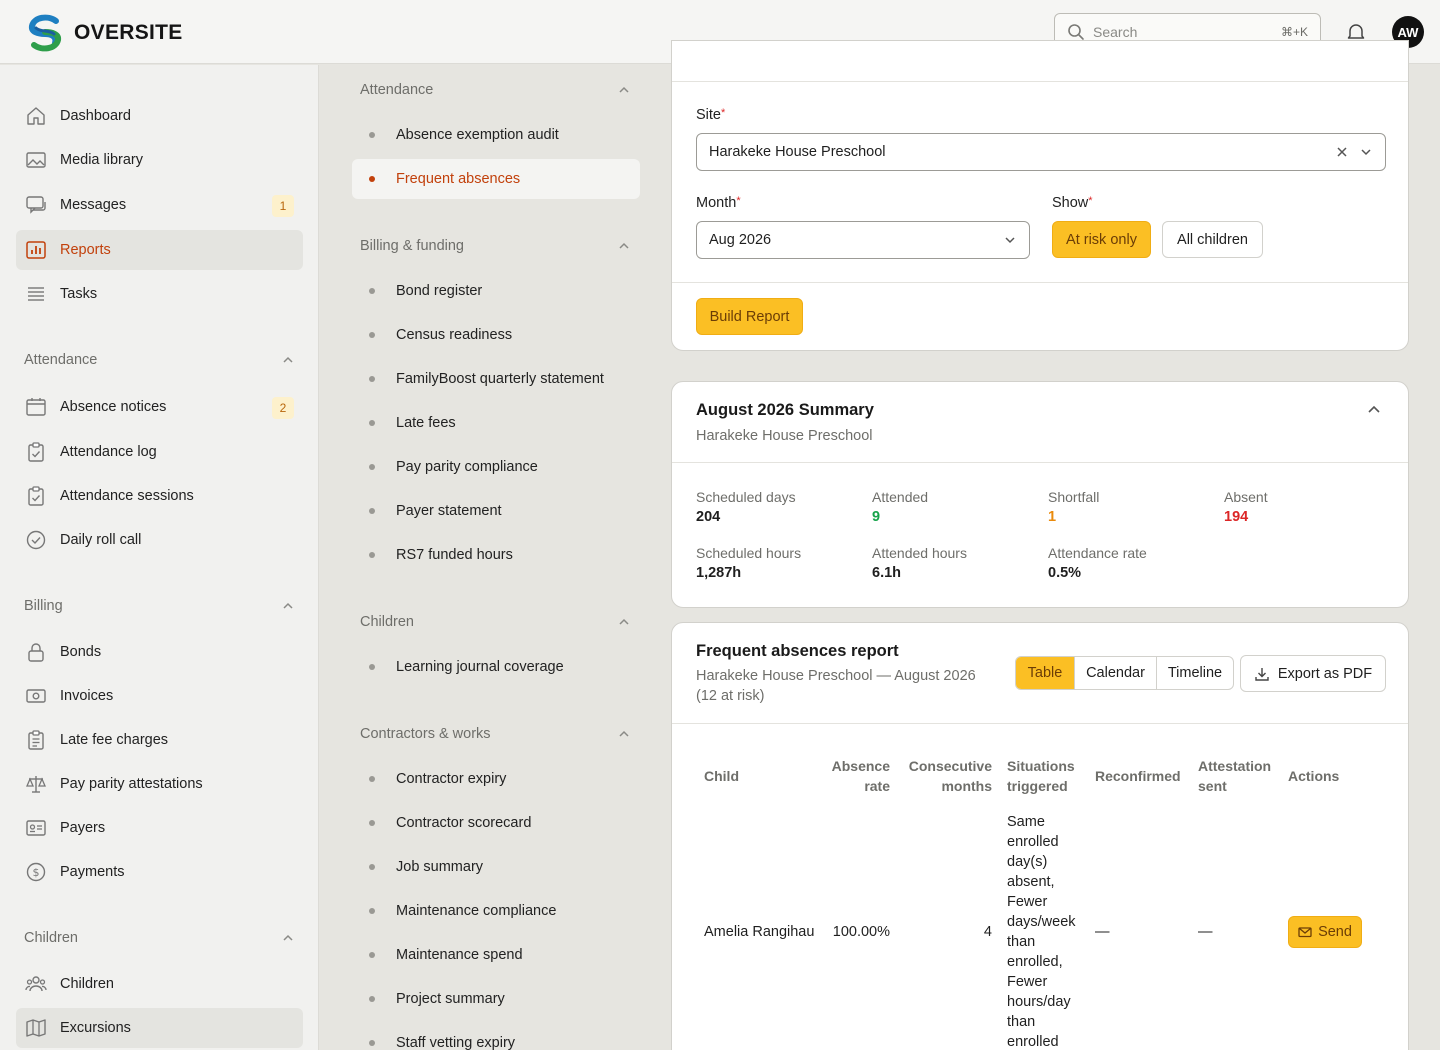  I want to click on divider, so click(1040, 81).